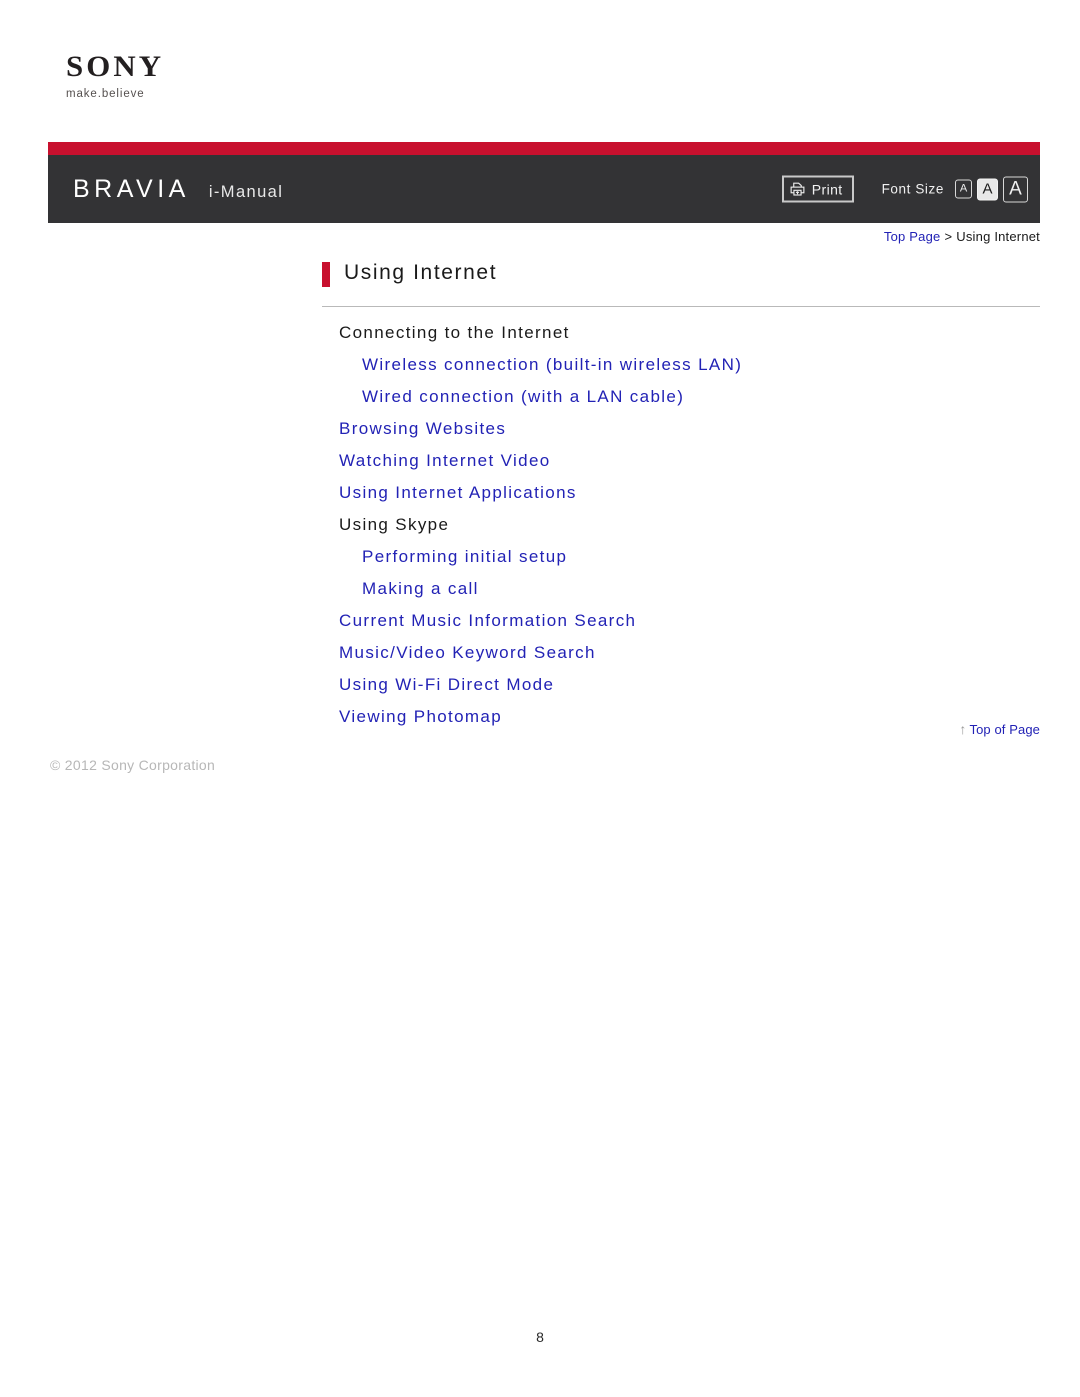 This screenshot has width=1080, height=1397. What do you see at coordinates (544, 148) in the screenshot?
I see `header-red-accent-bar` at bounding box center [544, 148].